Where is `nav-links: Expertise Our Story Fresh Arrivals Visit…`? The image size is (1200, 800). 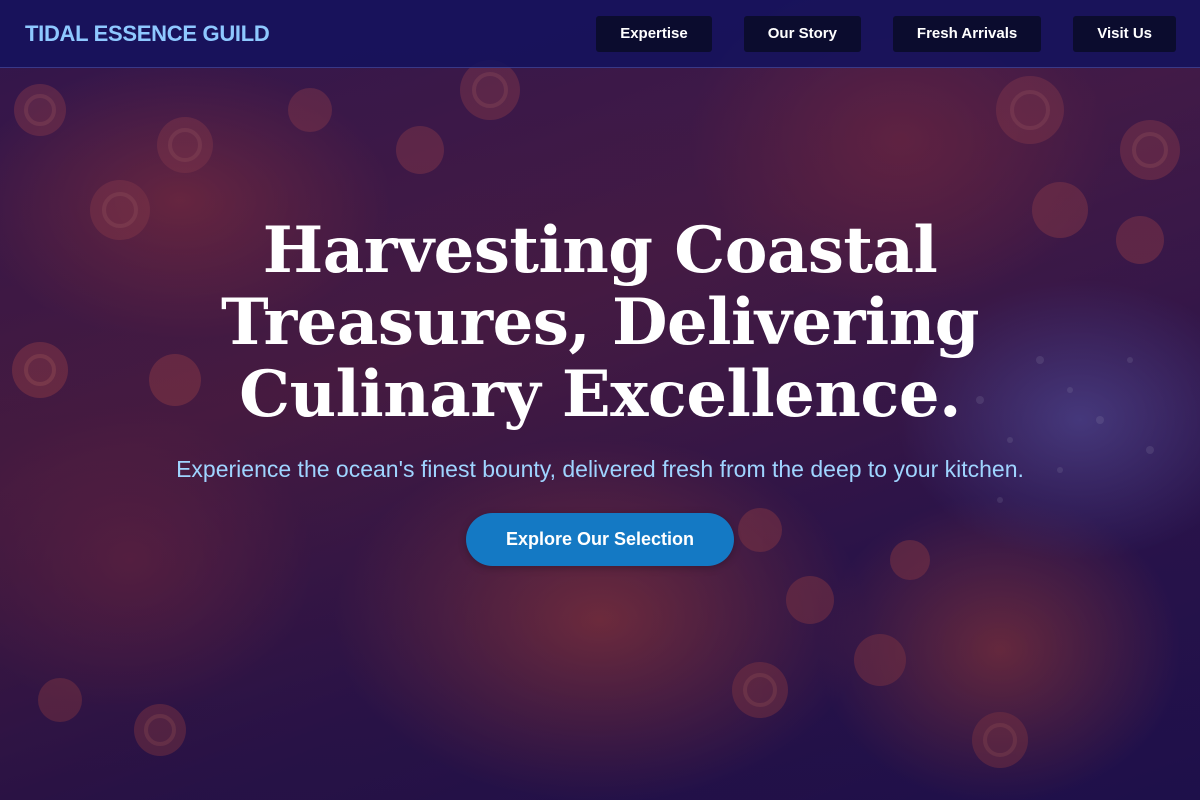
nav-links: Expertise Our Story Fresh Arrivals Visit… is located at coordinates (886, 33).